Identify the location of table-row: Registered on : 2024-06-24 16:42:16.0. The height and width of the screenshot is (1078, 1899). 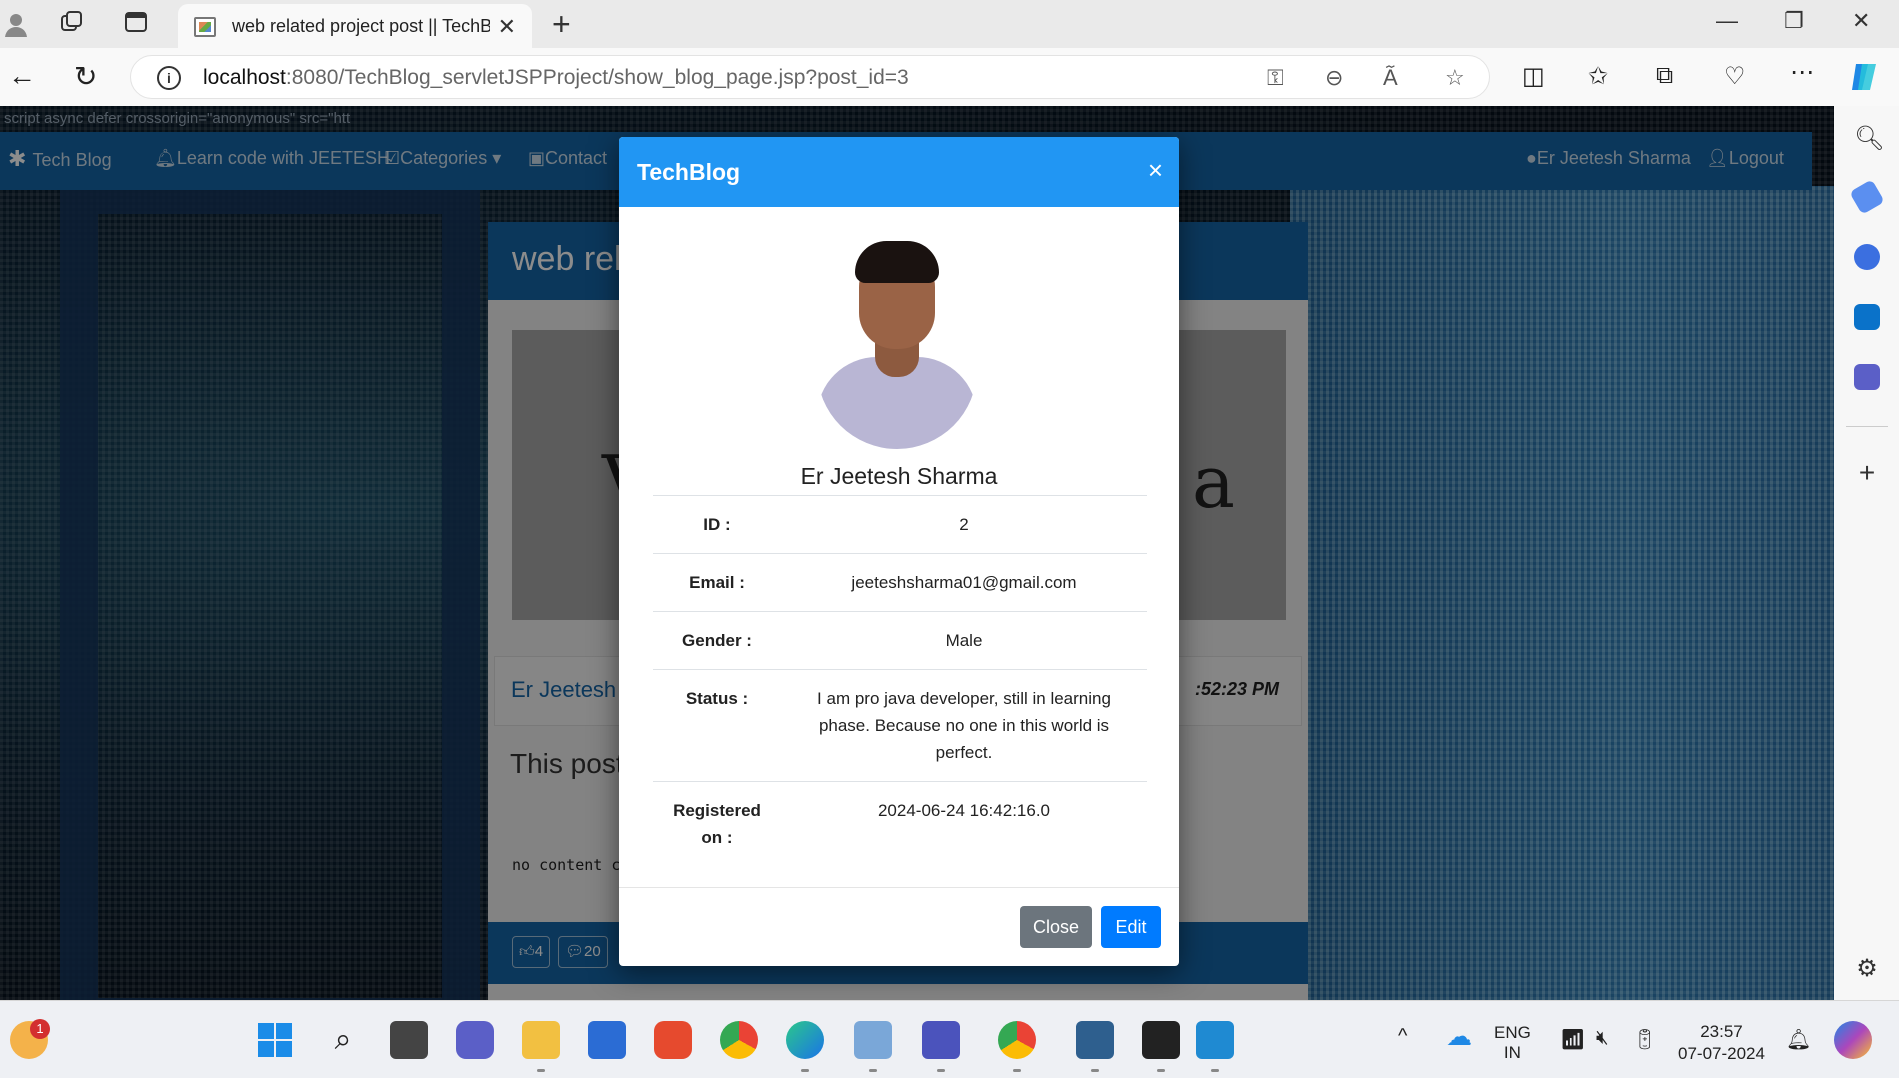
(900, 823).